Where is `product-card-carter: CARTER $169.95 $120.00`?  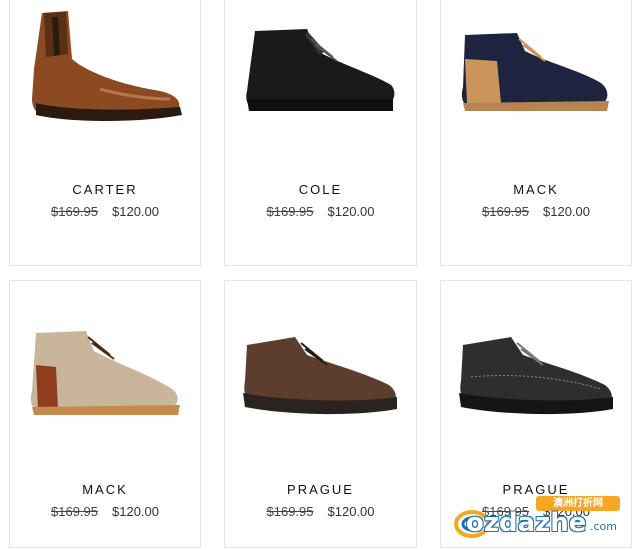 product-card-carter: CARTER $169.95 $120.00 is located at coordinates (105, 133).